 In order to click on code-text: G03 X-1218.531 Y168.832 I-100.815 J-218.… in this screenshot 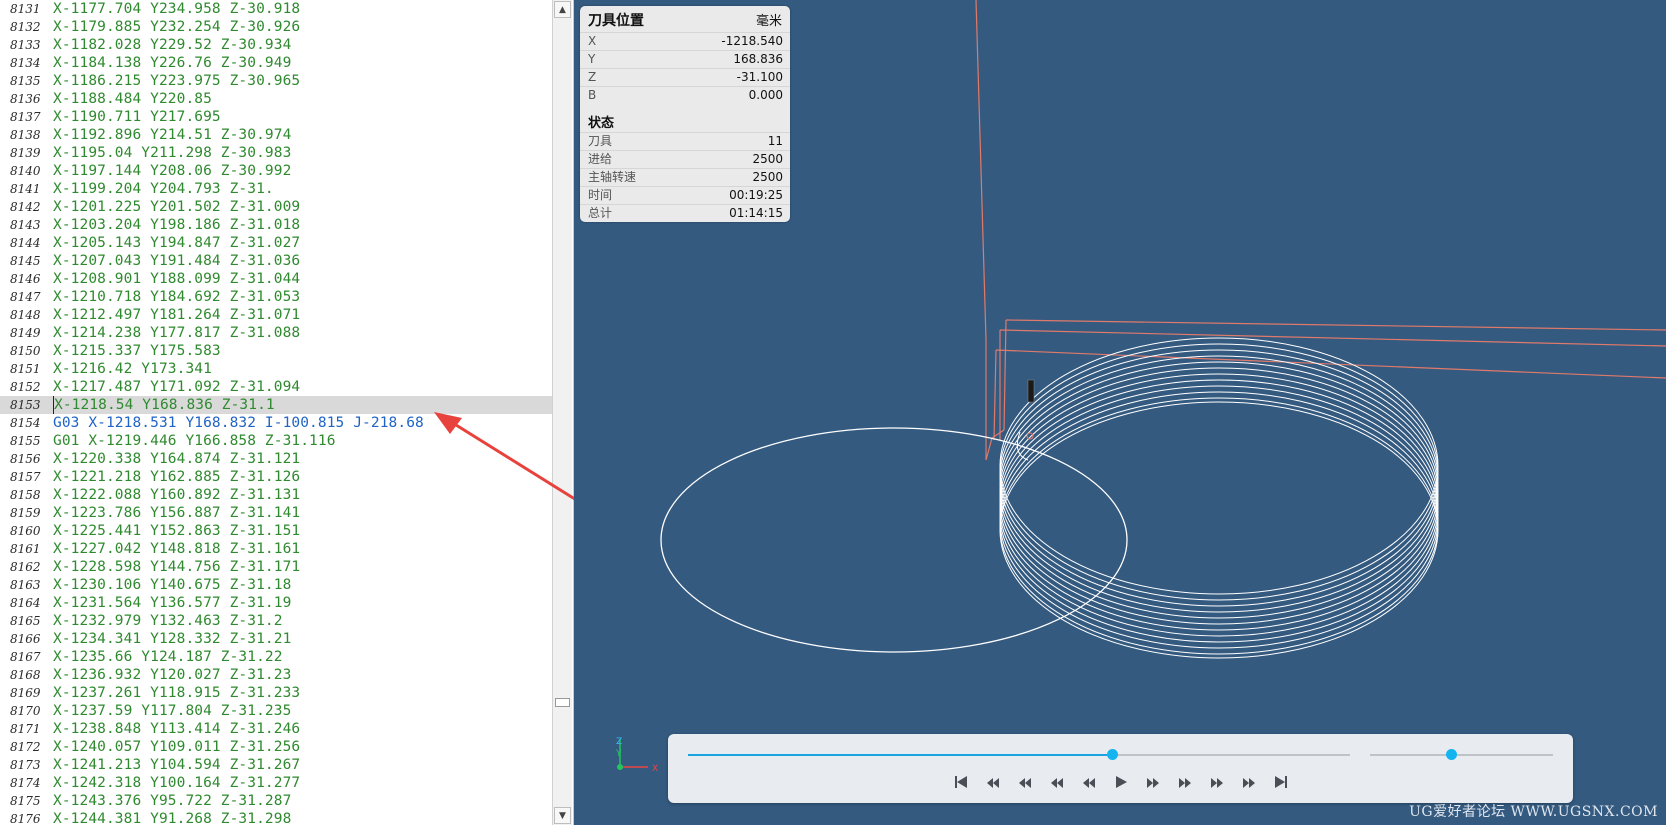, I will do `click(238, 423)`.